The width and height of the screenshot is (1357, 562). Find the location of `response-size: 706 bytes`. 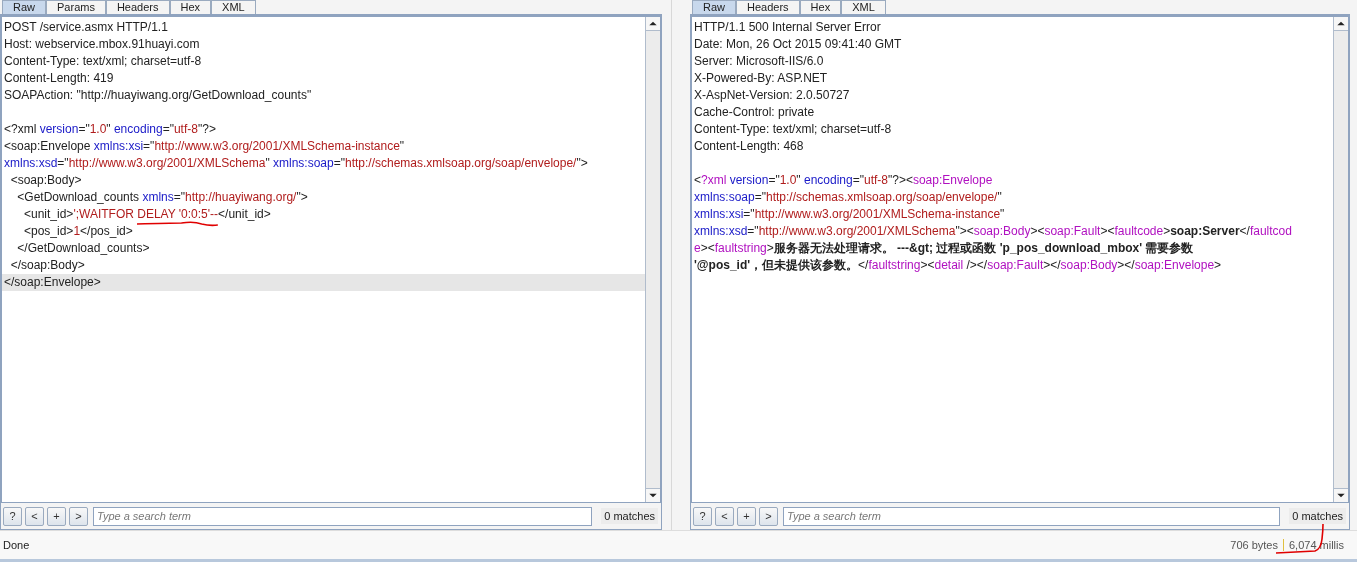

response-size: 706 bytes is located at coordinates (1254, 545).